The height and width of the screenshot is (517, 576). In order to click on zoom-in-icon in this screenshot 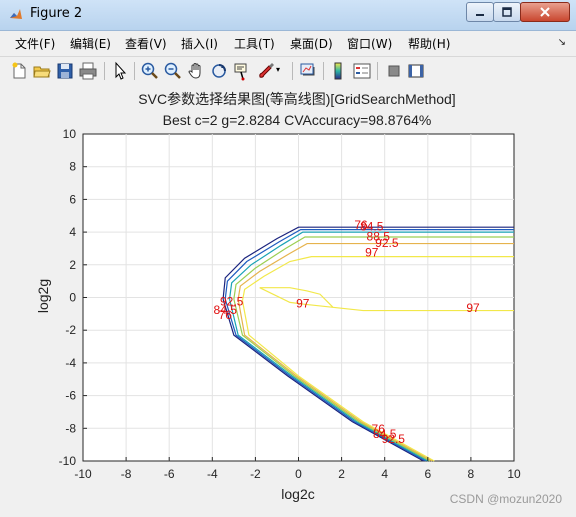, I will do `click(150, 71)`.